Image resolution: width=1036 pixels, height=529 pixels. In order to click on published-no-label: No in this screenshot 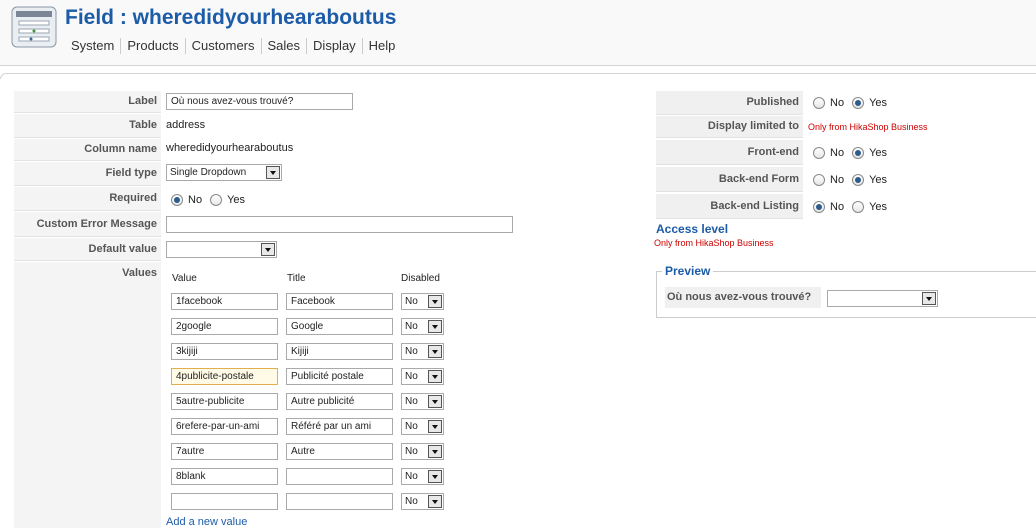, I will do `click(837, 103)`.